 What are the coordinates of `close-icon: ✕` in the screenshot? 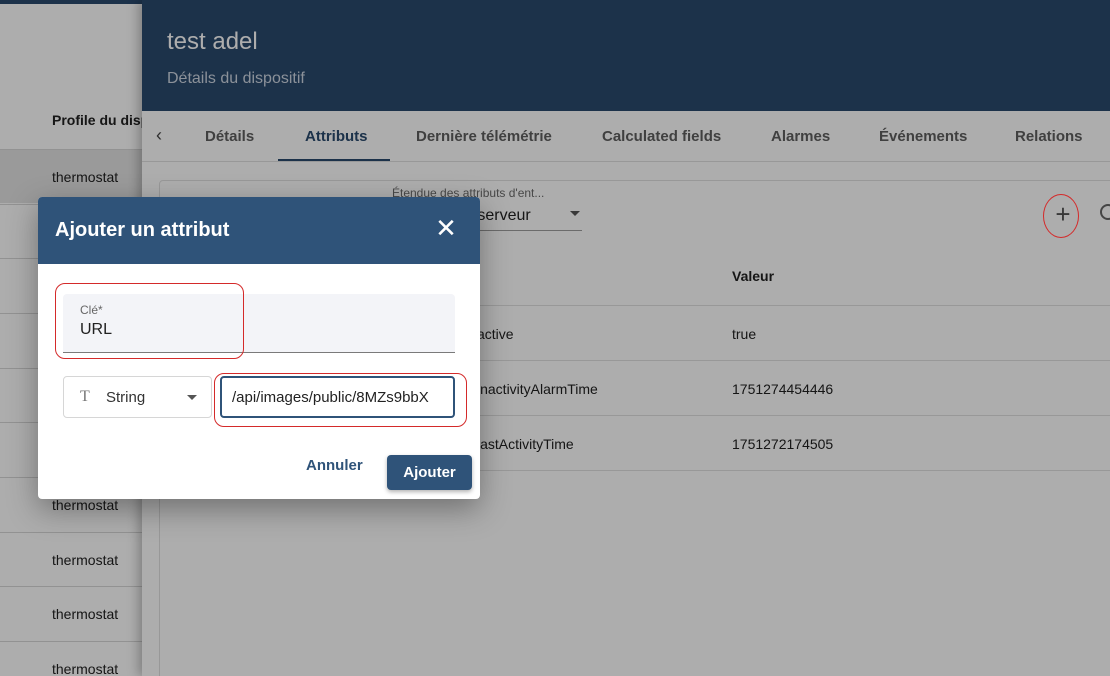 It's located at (446, 228).